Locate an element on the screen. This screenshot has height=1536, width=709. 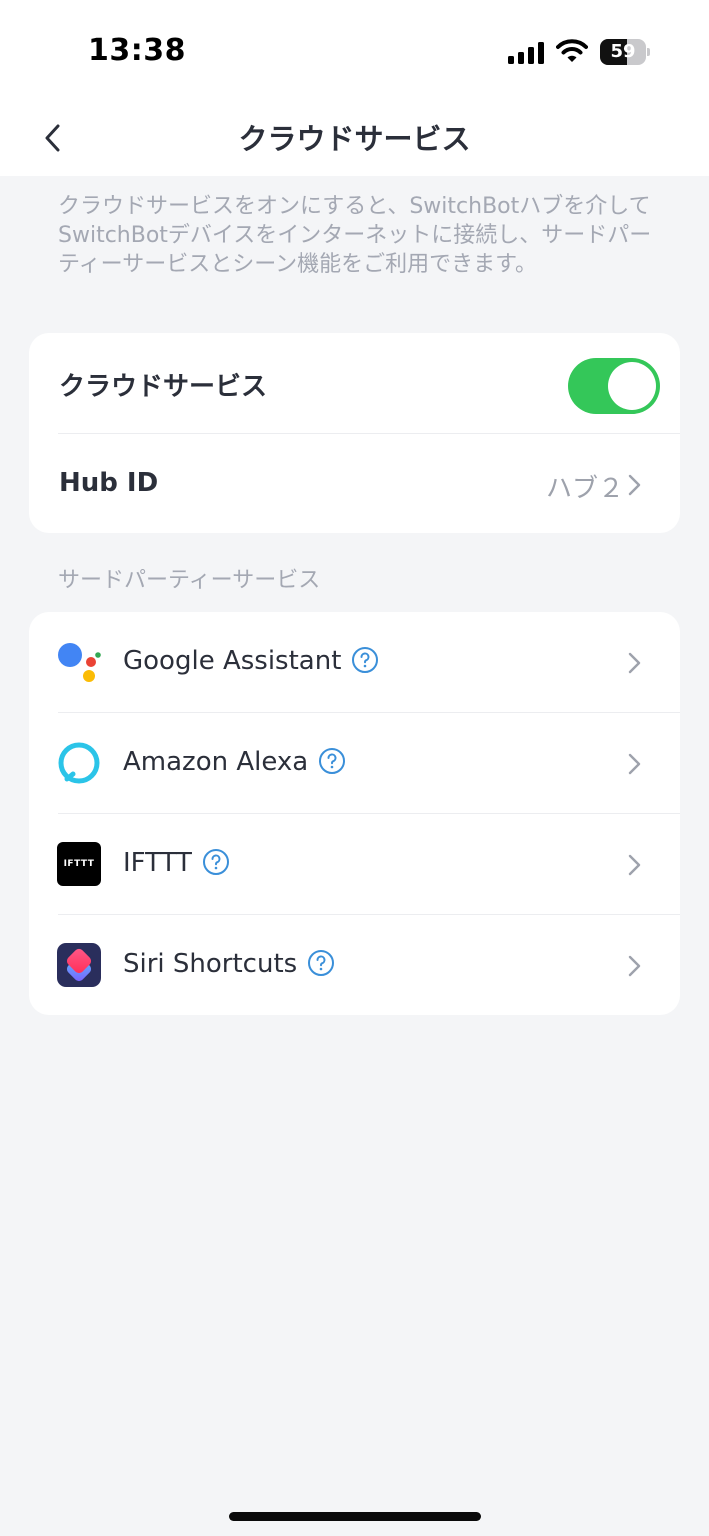
ifttt-icon: IFTTT is located at coordinates (79, 864).